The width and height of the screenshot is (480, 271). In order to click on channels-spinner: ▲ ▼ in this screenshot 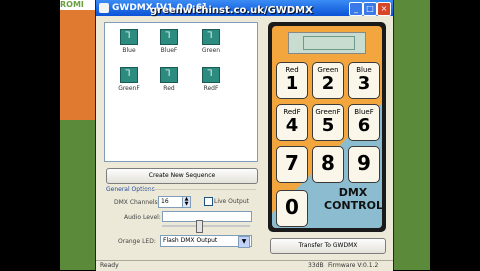, I will do `click(186, 202)`.